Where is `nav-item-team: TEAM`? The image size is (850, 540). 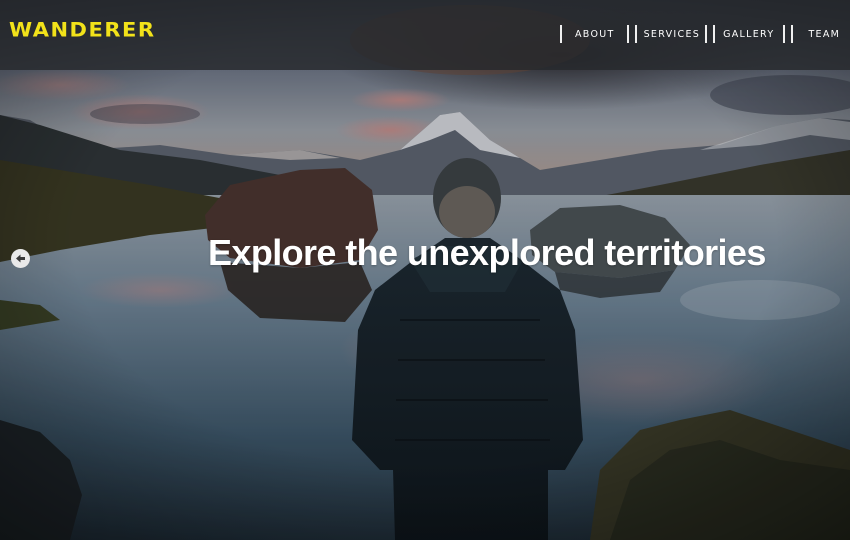 nav-item-team: TEAM is located at coordinates (820, 34).